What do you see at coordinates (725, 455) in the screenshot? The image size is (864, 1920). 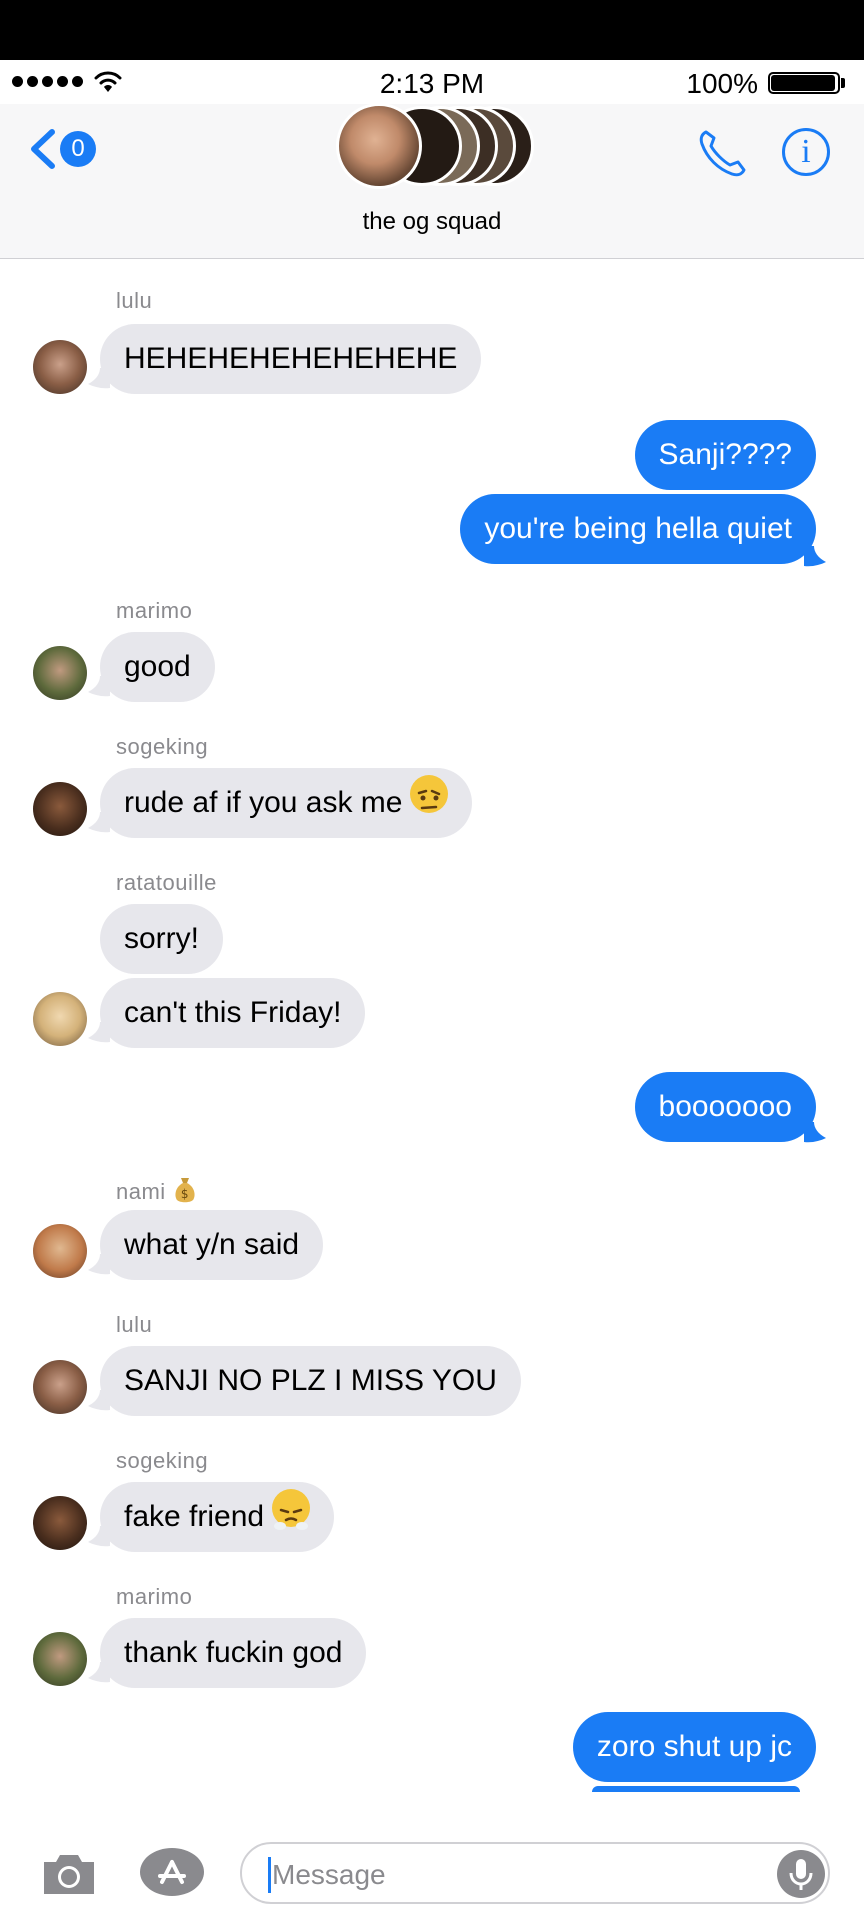 I see `message-bubble: Sanji????` at bounding box center [725, 455].